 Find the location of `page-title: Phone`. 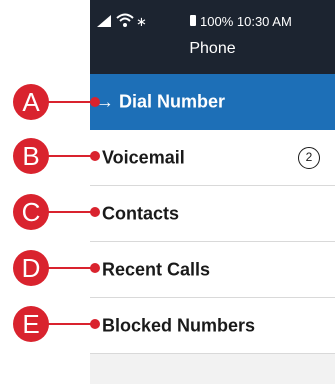

page-title: Phone is located at coordinates (212, 48).